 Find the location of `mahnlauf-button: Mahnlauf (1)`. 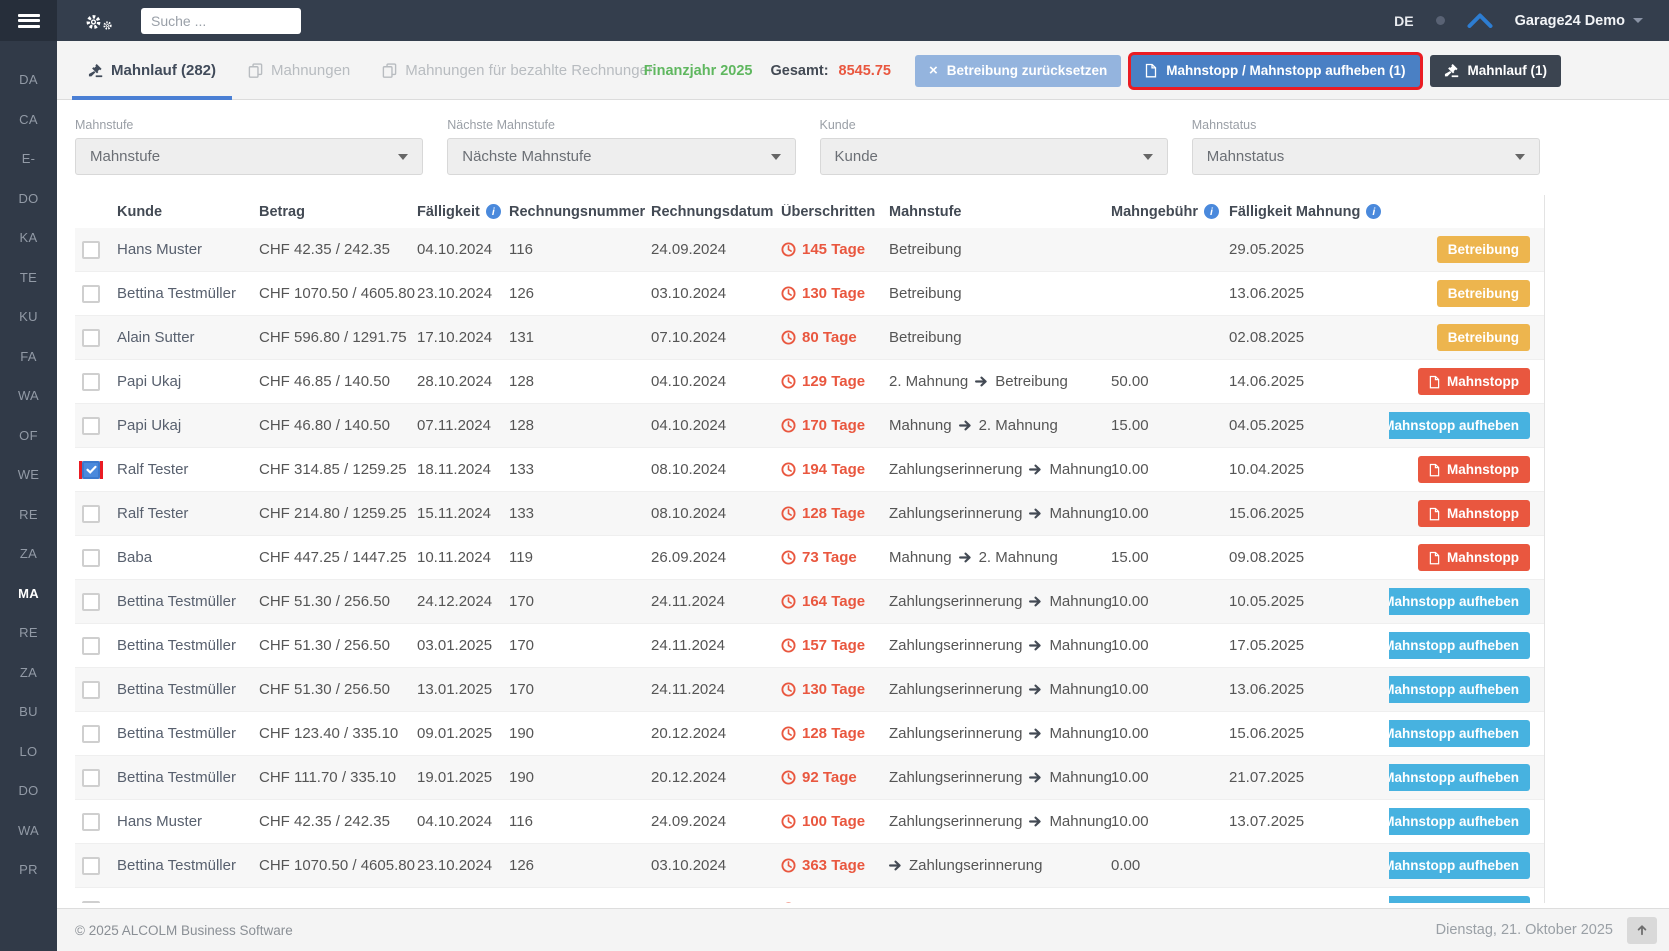

mahnlauf-button: Mahnlauf (1) is located at coordinates (1495, 70).